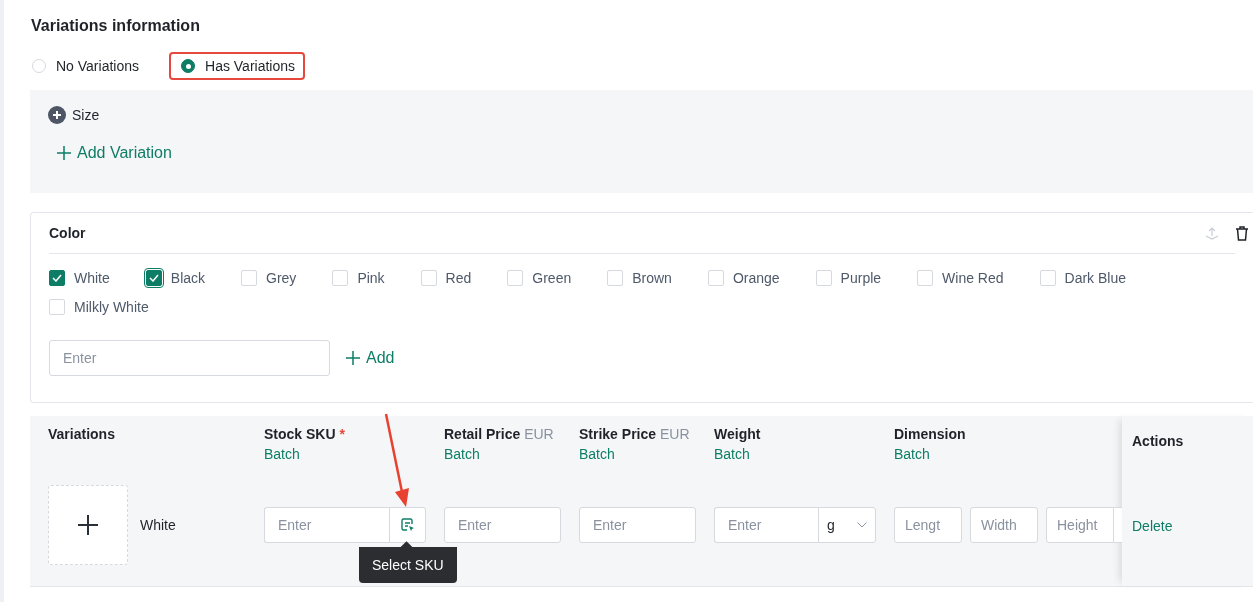 This screenshot has height=602, width=1253. I want to click on column-header: Strike Price EUR, so click(634, 434).